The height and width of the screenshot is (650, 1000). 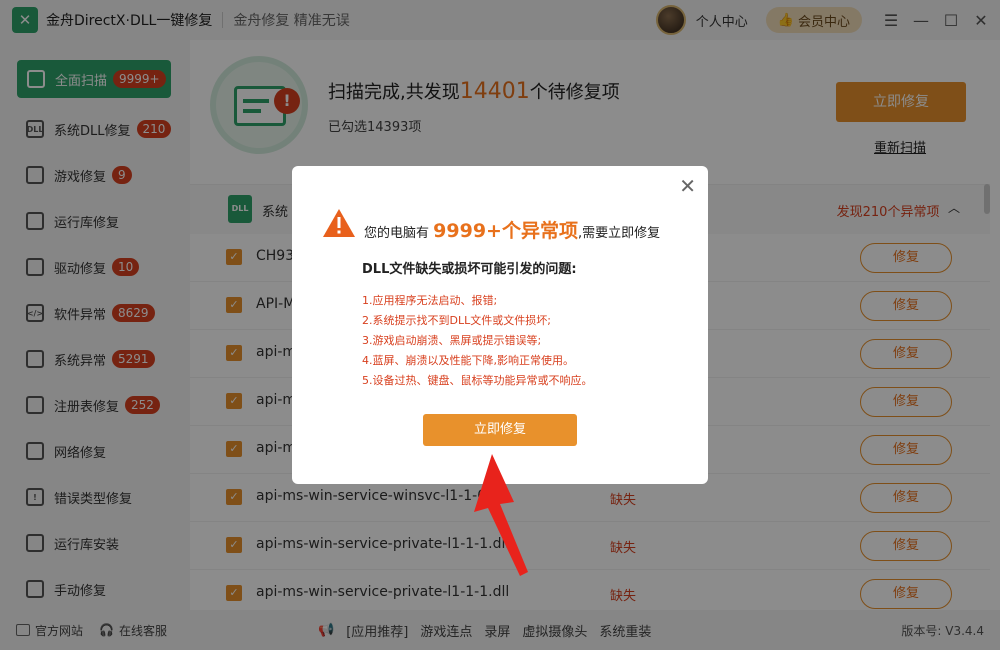 I want to click on dialog-subtitle: DLL文件缺失或损坏可能引发的问题:, so click(x=469, y=269).